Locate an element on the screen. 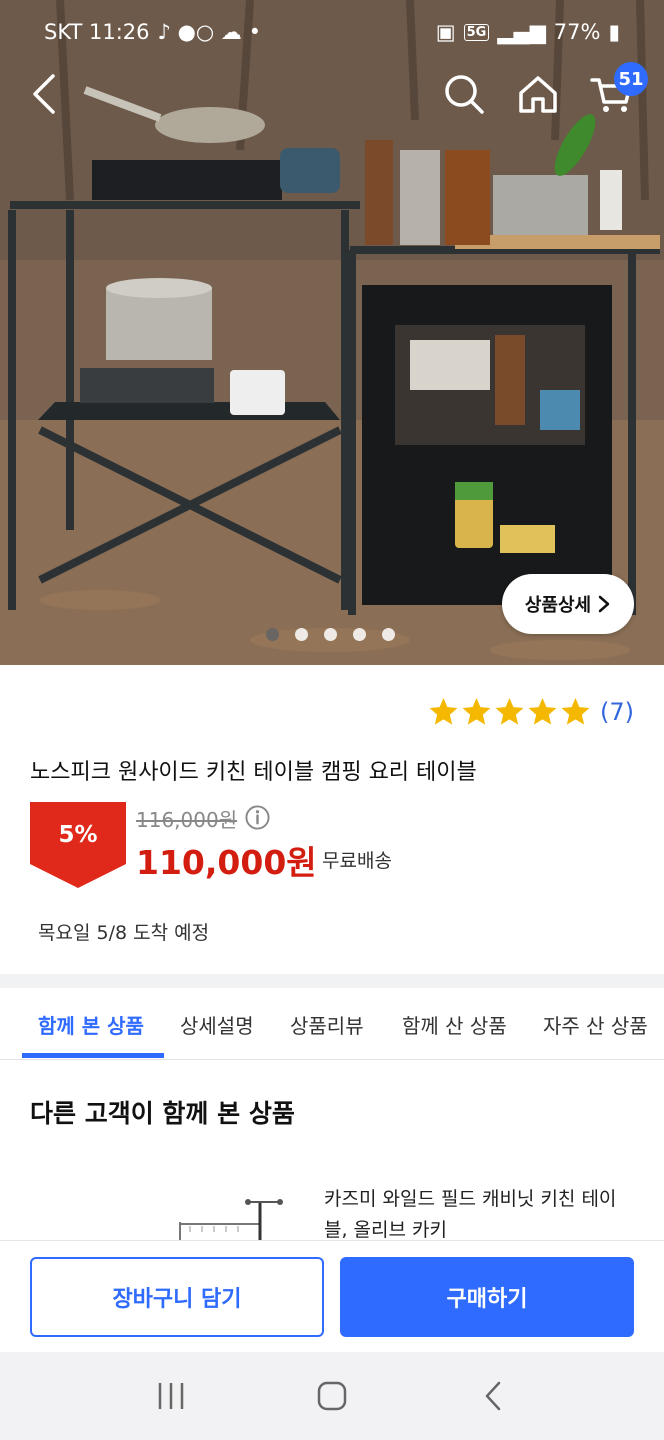 The width and height of the screenshot is (664, 1440). discount-rate: 5% is located at coordinates (78, 835).